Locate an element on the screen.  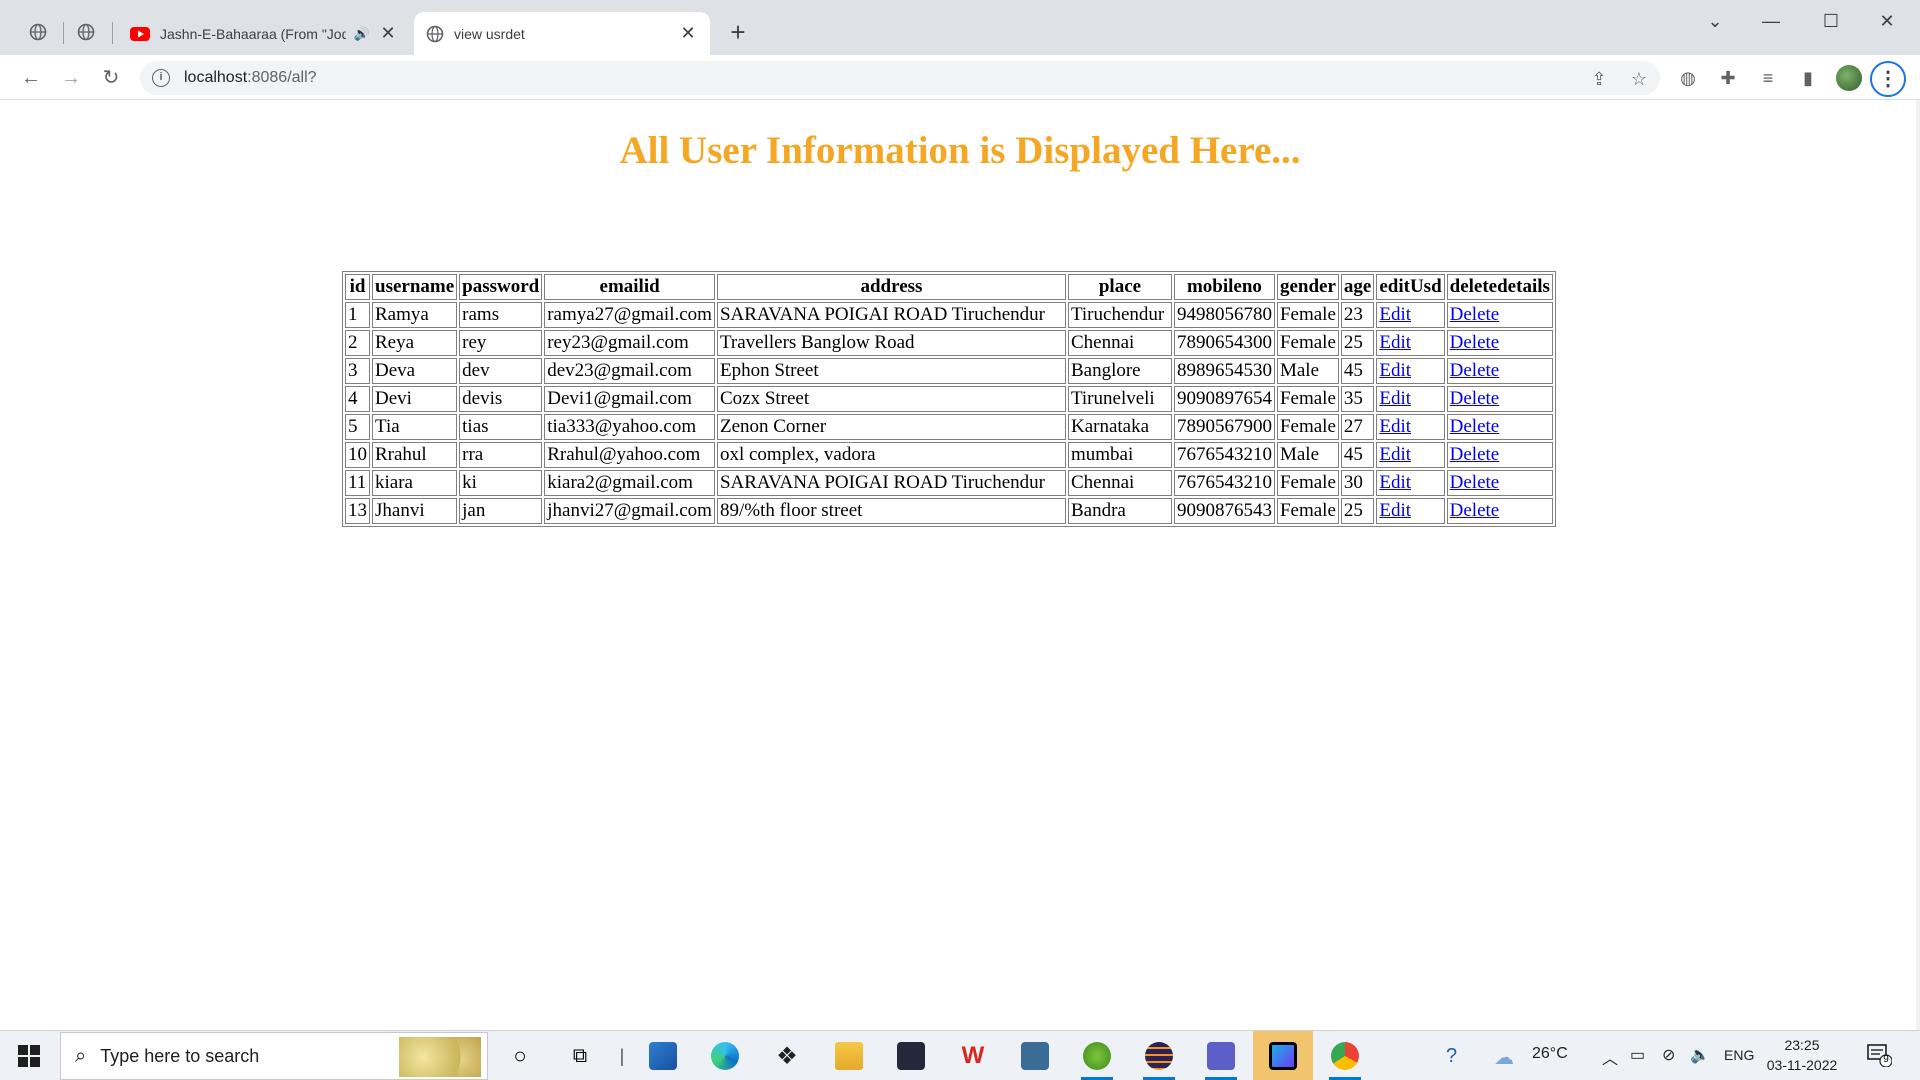
new-tab-button: + is located at coordinates (738, 33).